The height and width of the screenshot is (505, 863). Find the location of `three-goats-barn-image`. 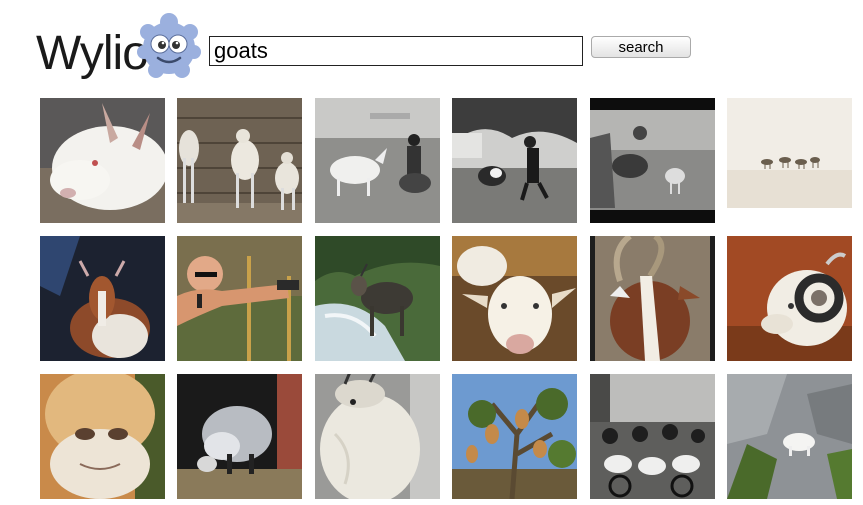

three-goats-barn-image is located at coordinates (239, 160).